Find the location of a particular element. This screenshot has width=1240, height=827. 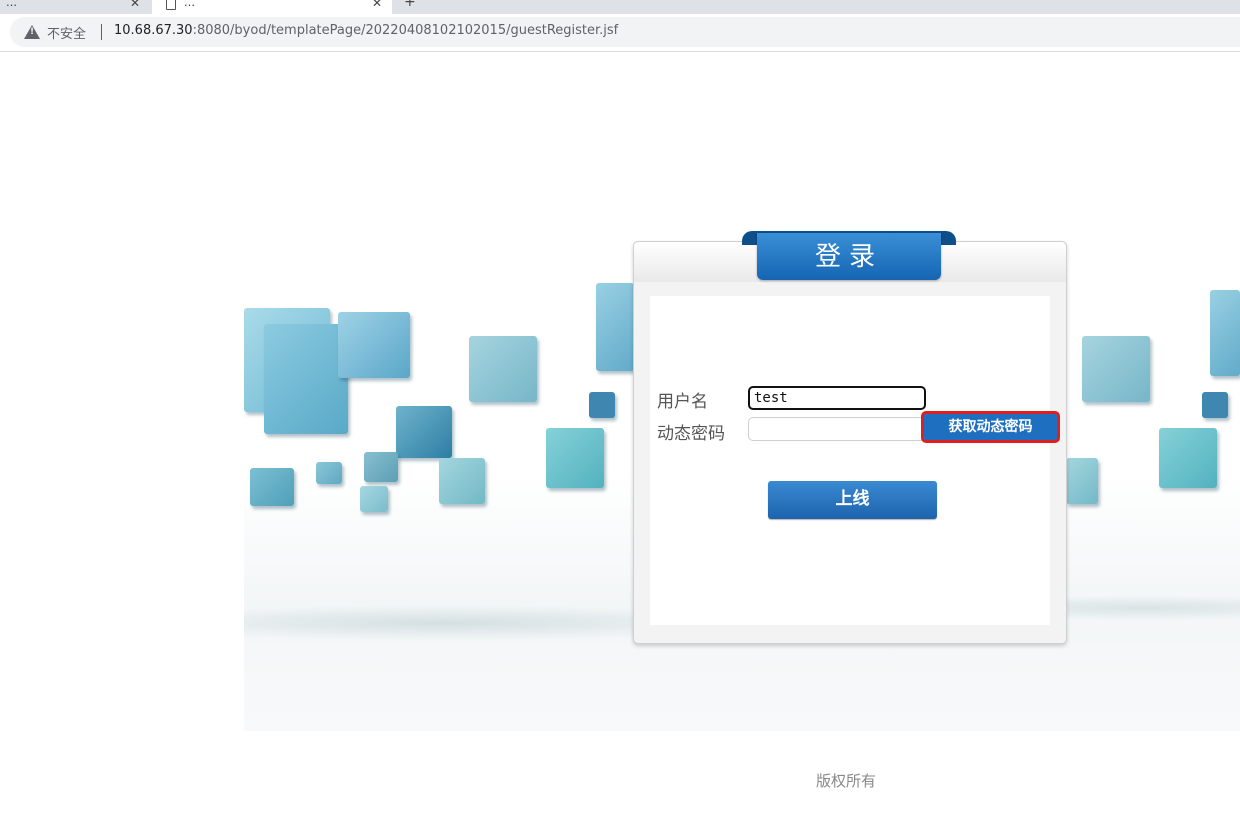

browser-tab-2: … ✕ is located at coordinates (272, 7).